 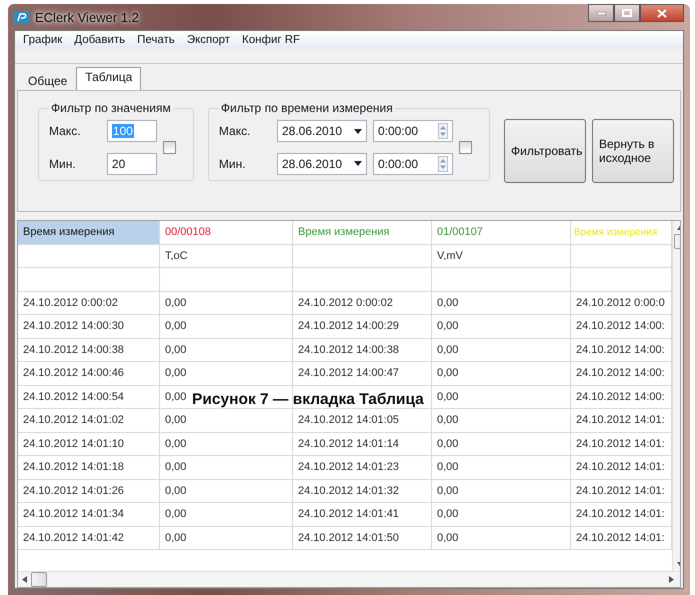 What do you see at coordinates (362, 538) in the screenshot?
I see `table-cell: 24.10.2012 14:01:50` at bounding box center [362, 538].